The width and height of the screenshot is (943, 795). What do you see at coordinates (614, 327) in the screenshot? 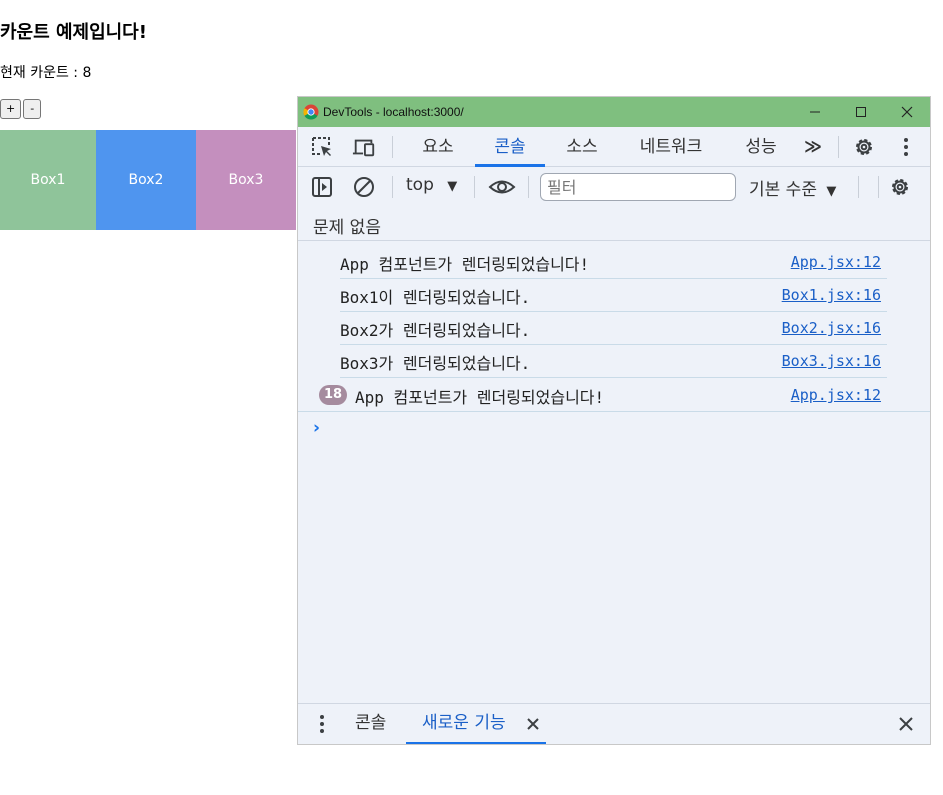
I see `log-row: Box2가 렌더링되었습니다. Box2.jsx:16` at bounding box center [614, 327].